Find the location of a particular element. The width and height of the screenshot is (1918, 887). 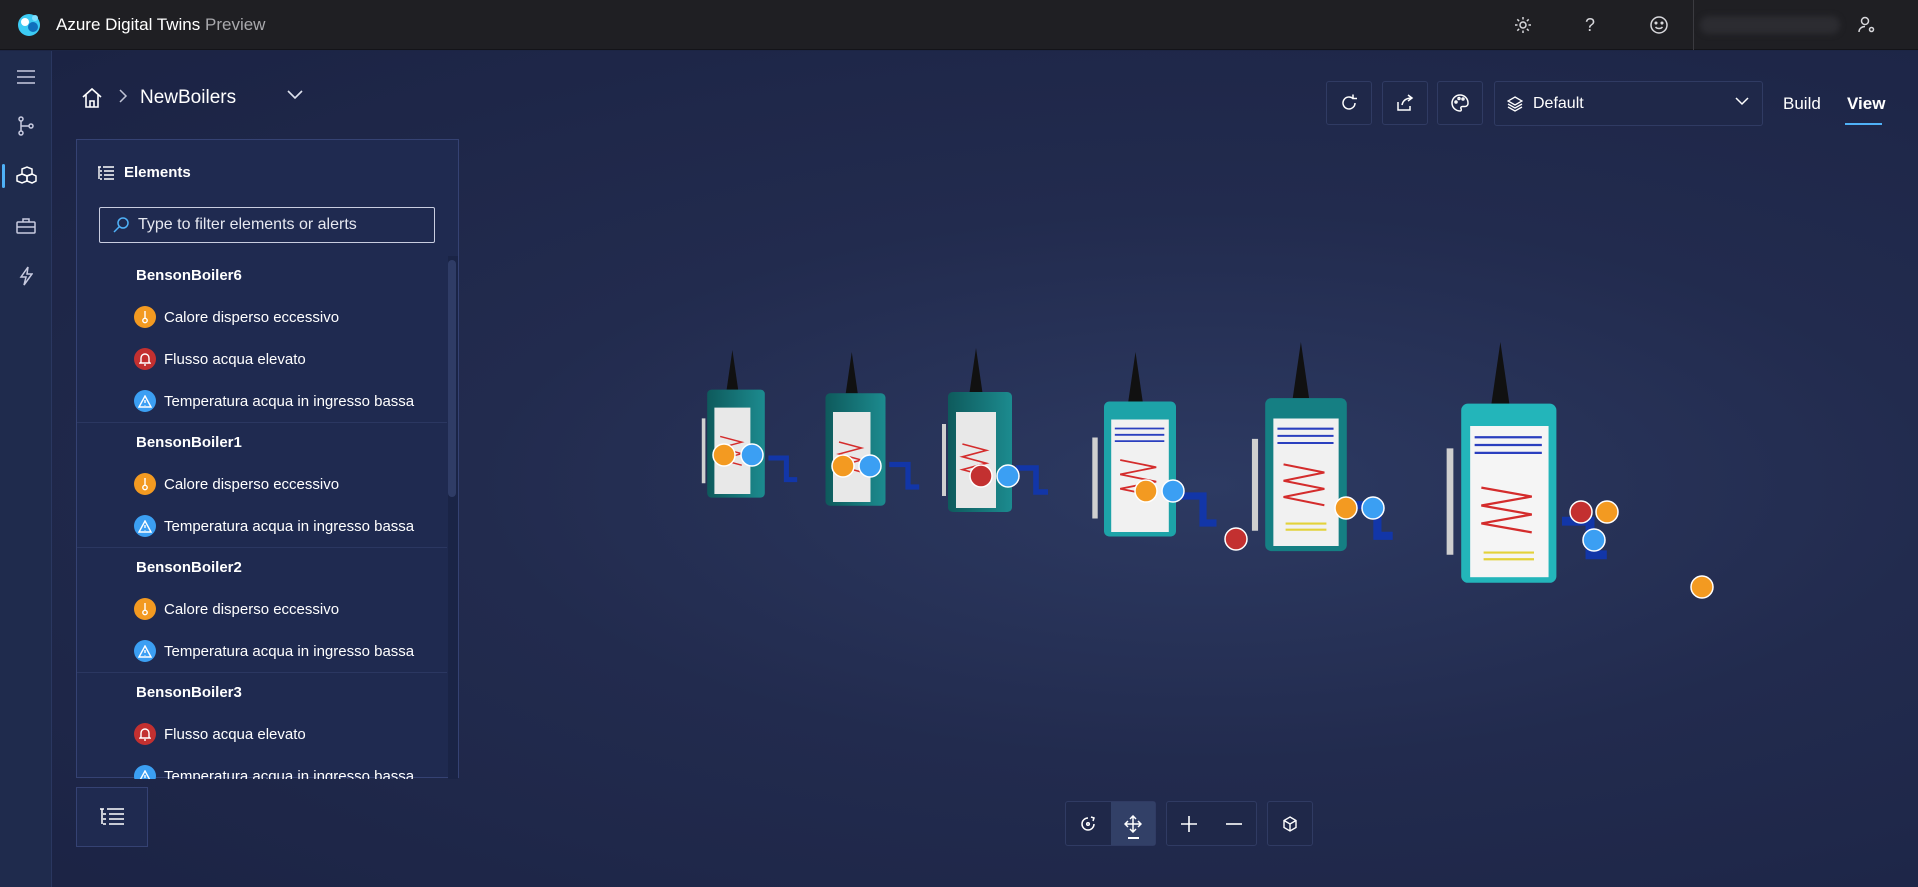

tab-build: Build is located at coordinates (1802, 104).